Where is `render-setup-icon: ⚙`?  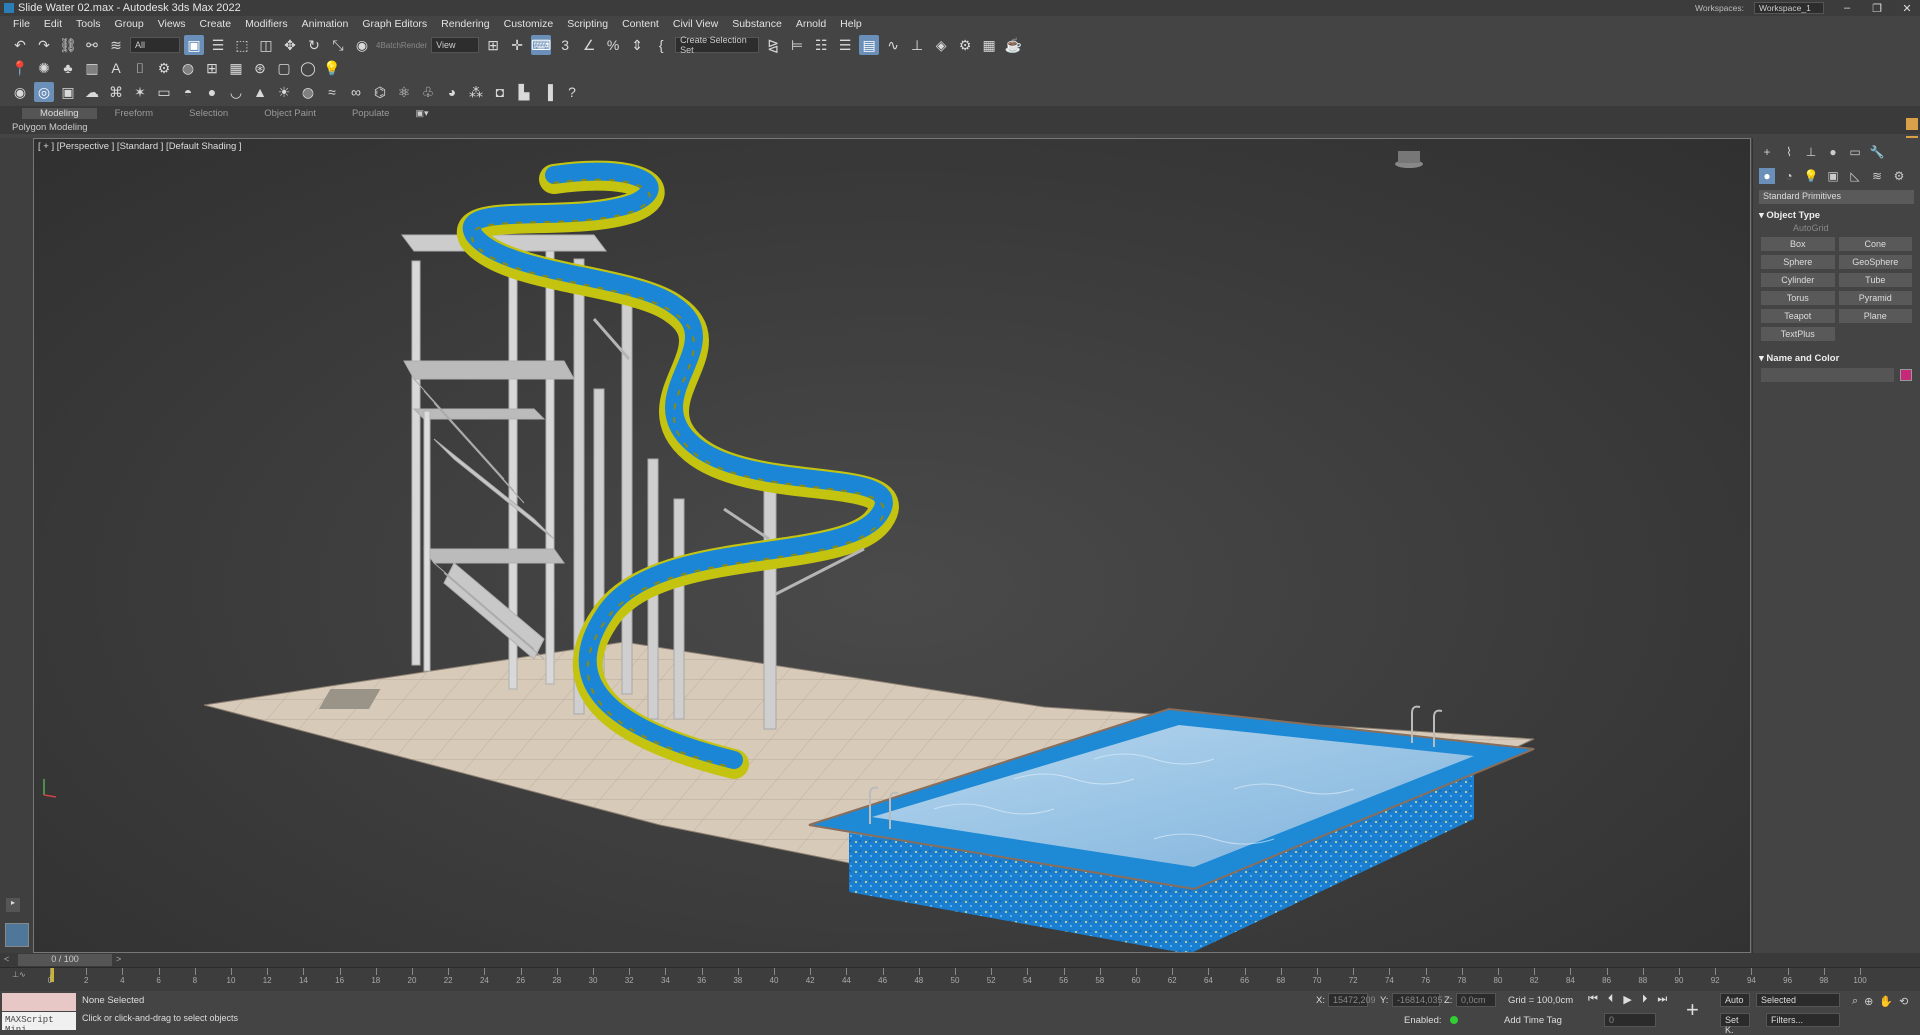
render-setup-icon: ⚙ is located at coordinates (965, 45).